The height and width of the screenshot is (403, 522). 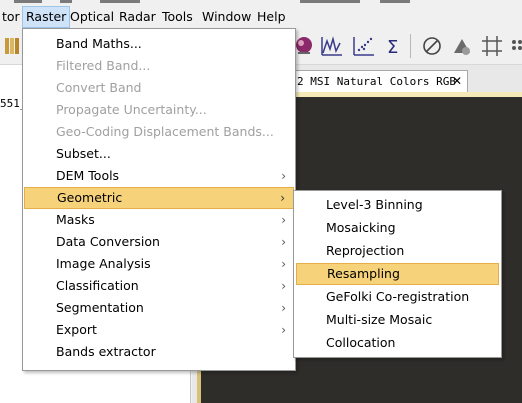 I want to click on menu-item-label: Convert Band, so click(x=99, y=87).